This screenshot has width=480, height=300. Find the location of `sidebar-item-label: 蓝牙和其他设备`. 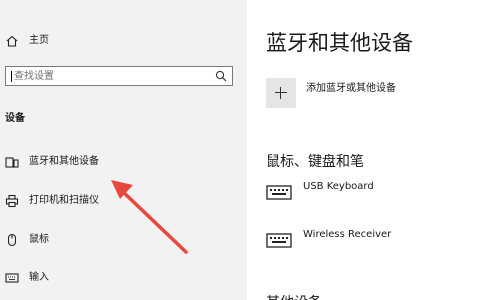

sidebar-item-label: 蓝牙和其他设备 is located at coordinates (64, 161).